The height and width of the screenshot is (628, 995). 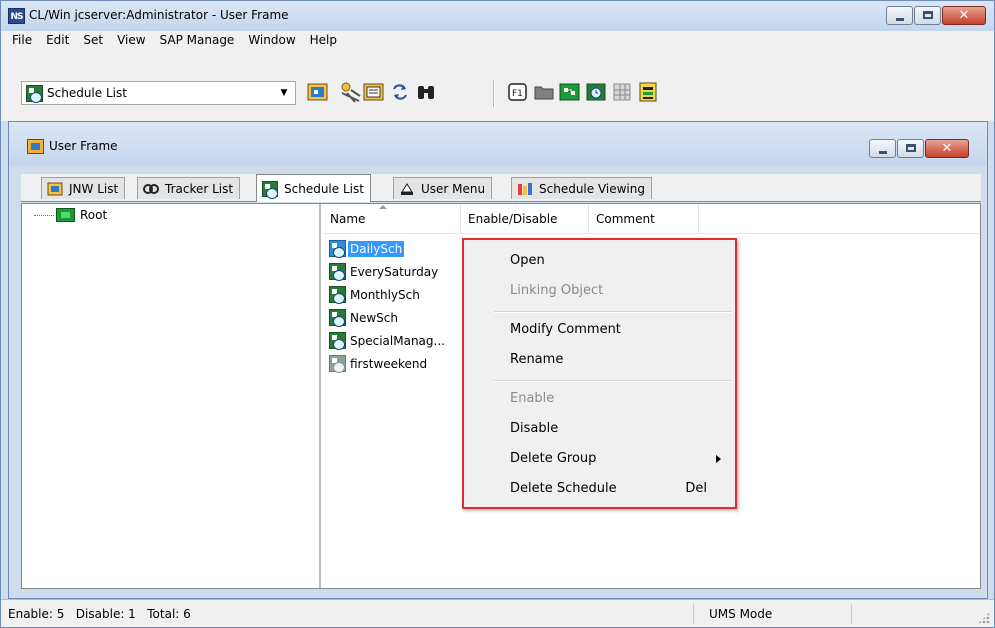 I want to click on tab-tracker-list: Tracker List, so click(x=189, y=188).